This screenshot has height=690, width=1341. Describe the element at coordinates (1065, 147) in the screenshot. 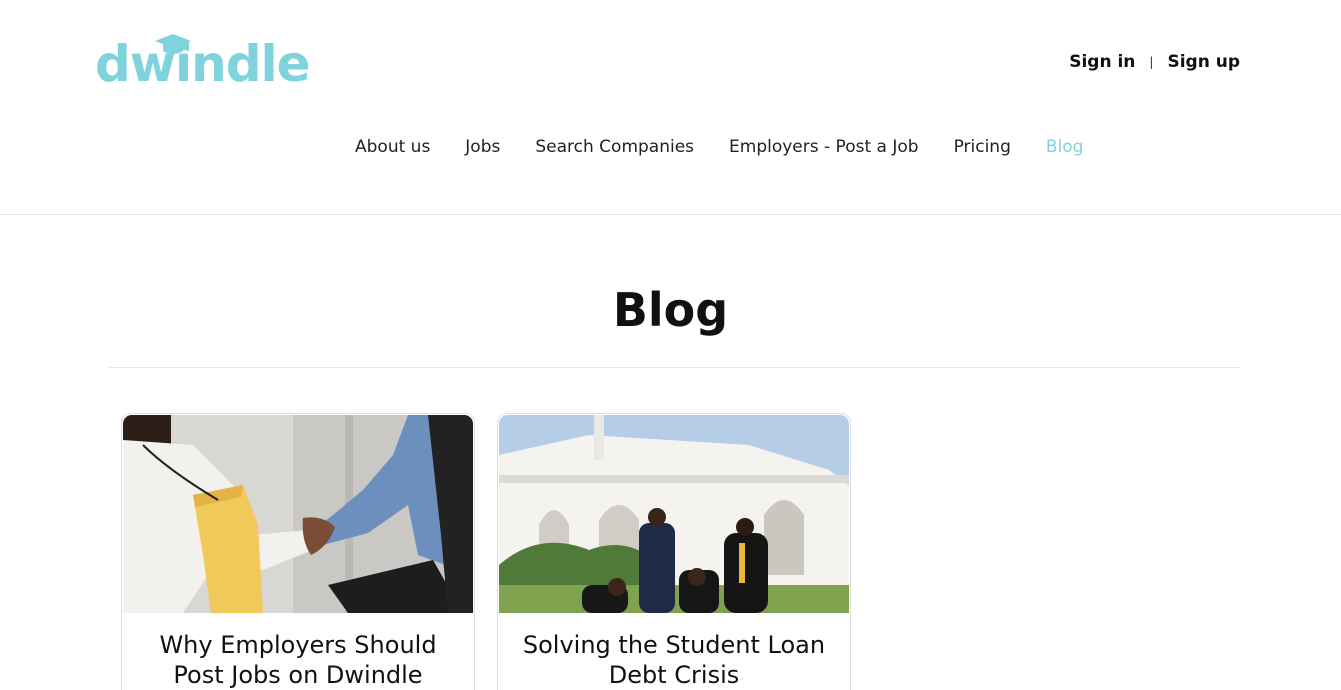

I see `nav-item-blog: Blog` at that location.